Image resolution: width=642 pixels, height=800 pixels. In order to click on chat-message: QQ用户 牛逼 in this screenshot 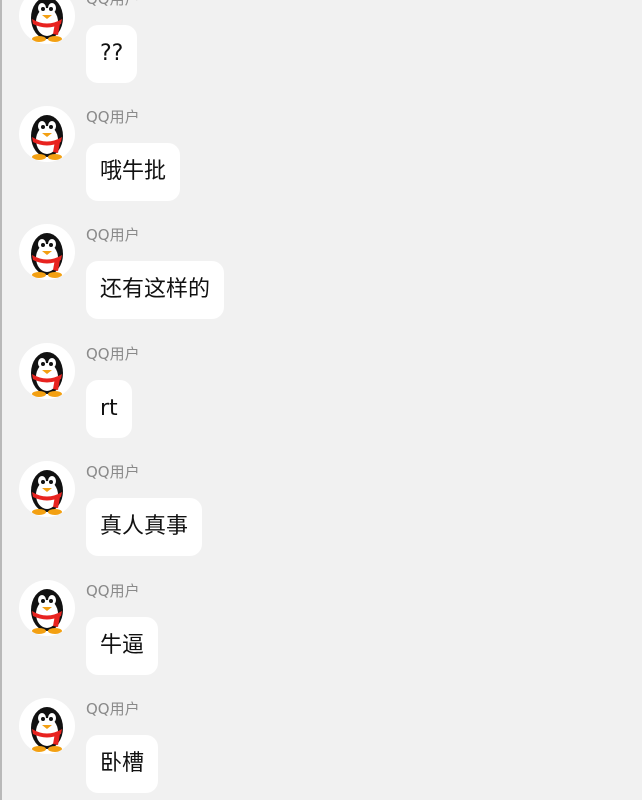, I will do `click(322, 639)`.